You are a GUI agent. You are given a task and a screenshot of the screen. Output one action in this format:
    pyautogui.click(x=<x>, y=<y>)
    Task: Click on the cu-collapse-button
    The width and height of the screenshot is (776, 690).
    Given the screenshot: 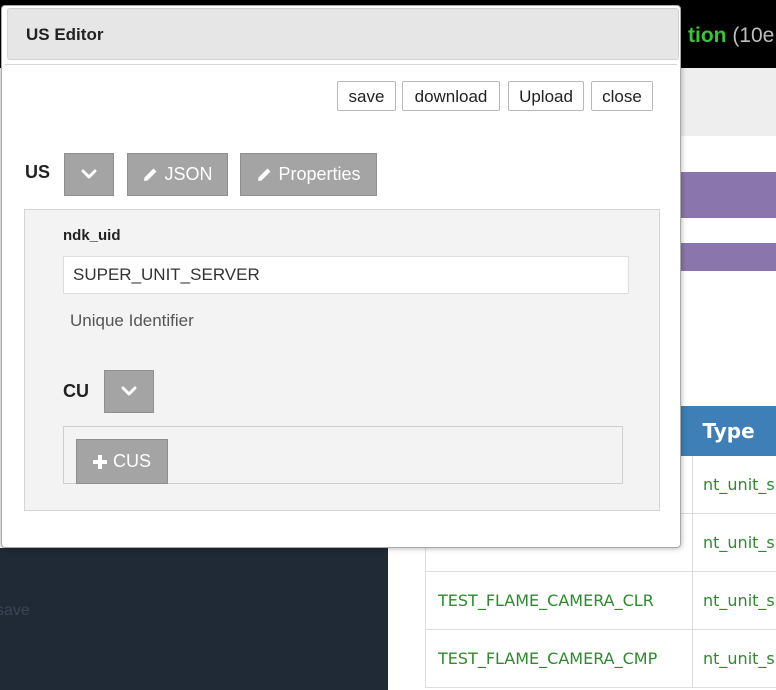 What is the action you would take?
    pyautogui.click(x=129, y=391)
    